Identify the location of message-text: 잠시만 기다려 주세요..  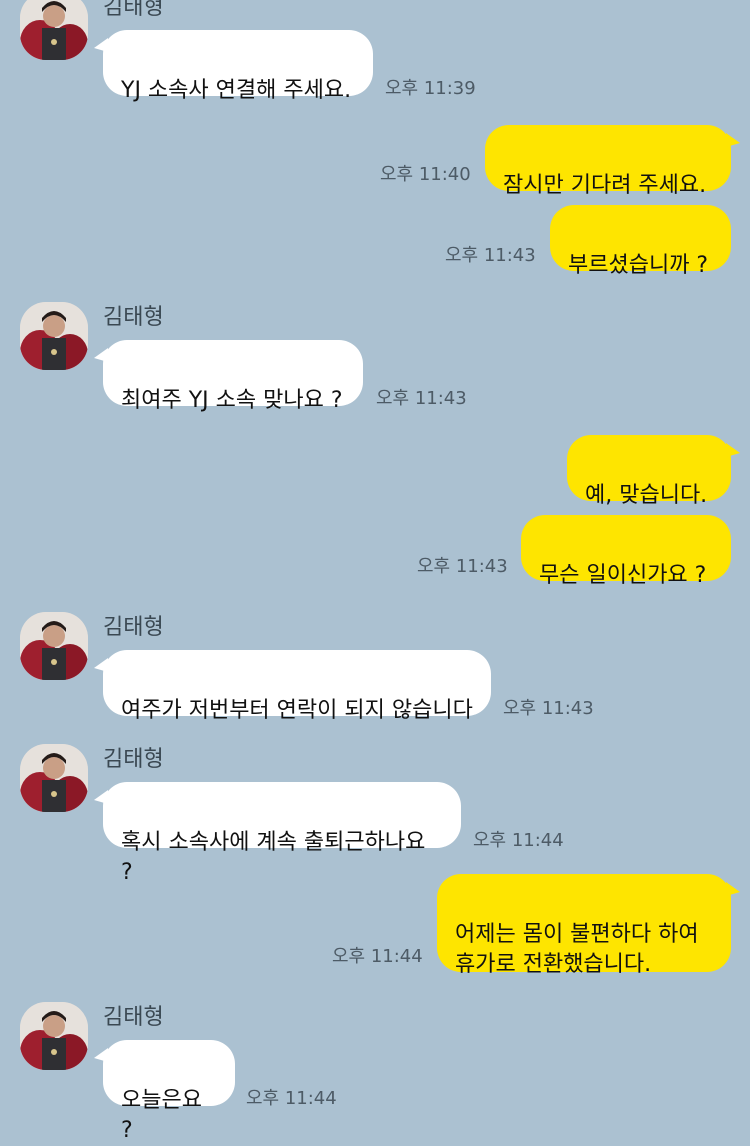
(605, 185).